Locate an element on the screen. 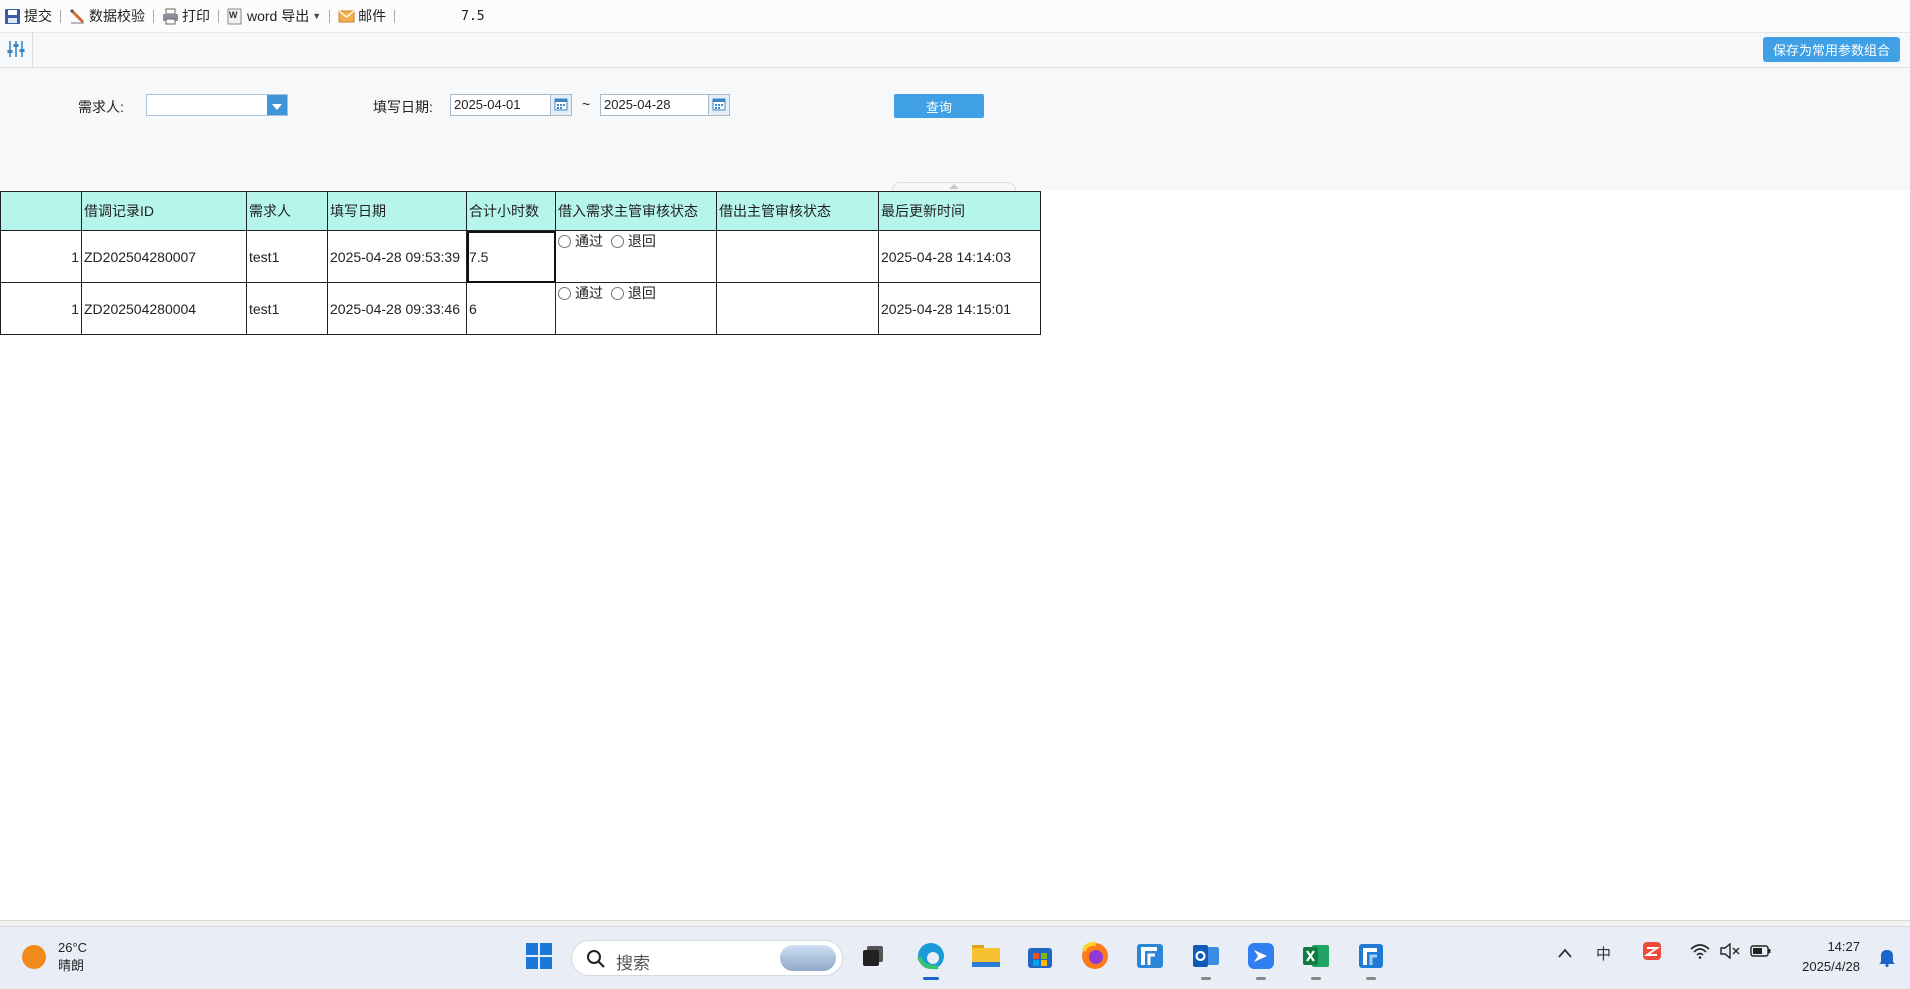 This screenshot has width=1910, height=989. word-export-label: word 导出 is located at coordinates (278, 16).